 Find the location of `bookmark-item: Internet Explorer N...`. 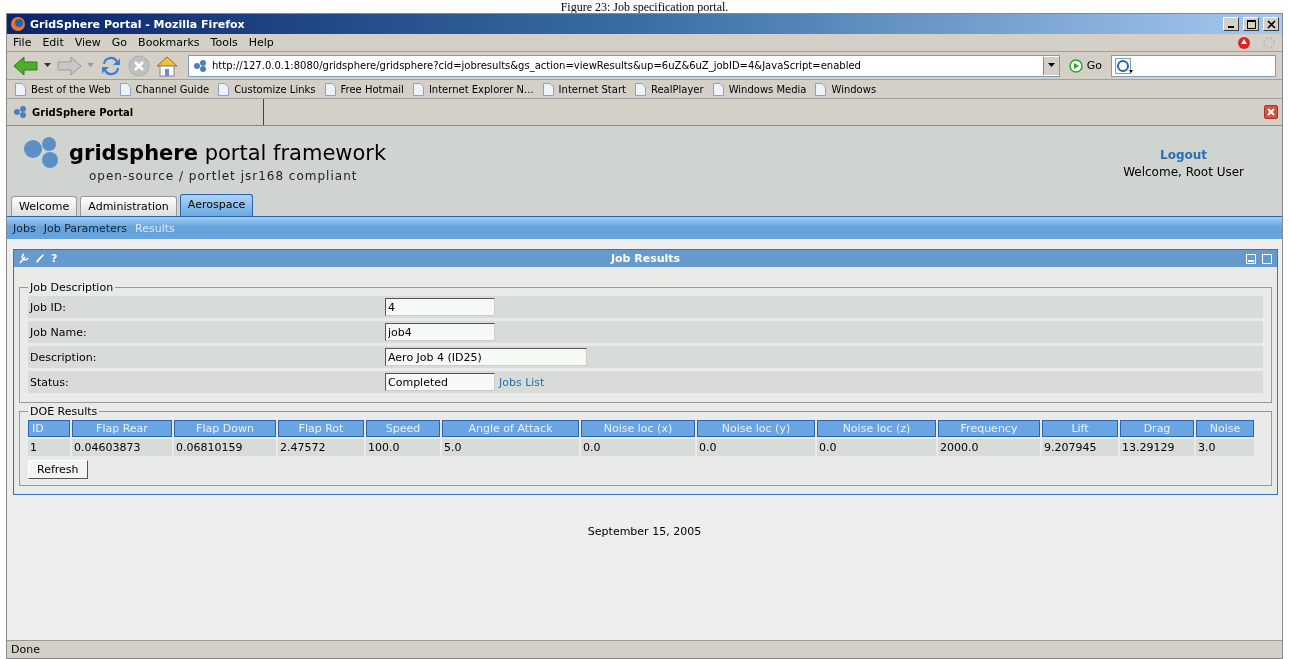

bookmark-item: Internet Explorer N... is located at coordinates (473, 89).